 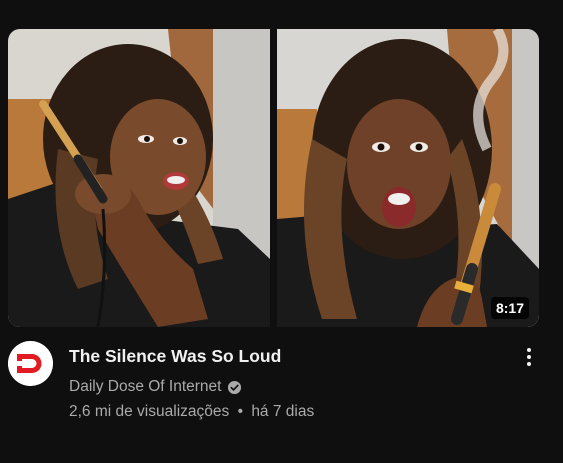 What do you see at coordinates (529, 357) in the screenshot?
I see `more-options-button` at bounding box center [529, 357].